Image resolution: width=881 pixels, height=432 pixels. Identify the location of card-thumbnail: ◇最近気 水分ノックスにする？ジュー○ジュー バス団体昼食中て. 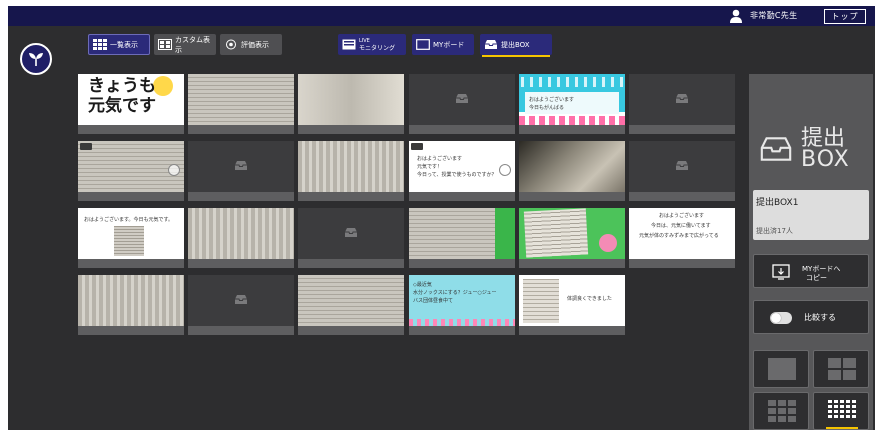
(462, 300).